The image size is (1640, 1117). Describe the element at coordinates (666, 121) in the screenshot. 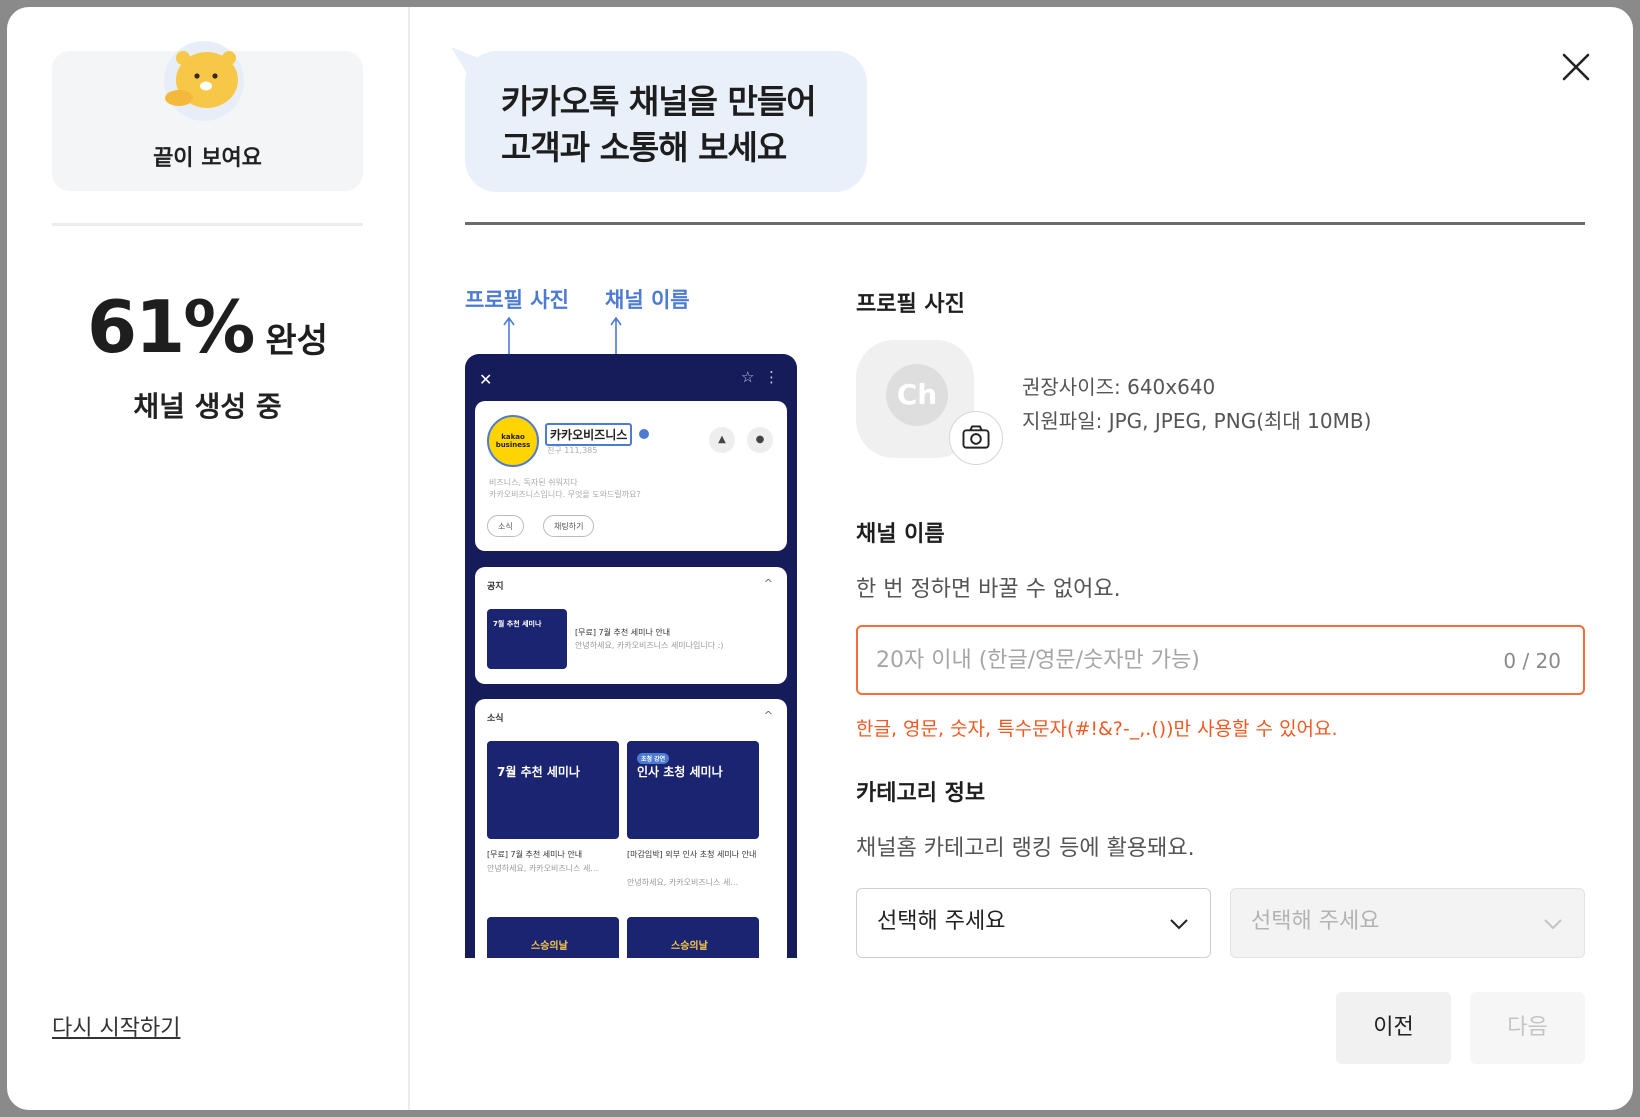

I see `intro-bubble: 카카오톡 채널을 만들어 고객과 소통해 보세요` at that location.